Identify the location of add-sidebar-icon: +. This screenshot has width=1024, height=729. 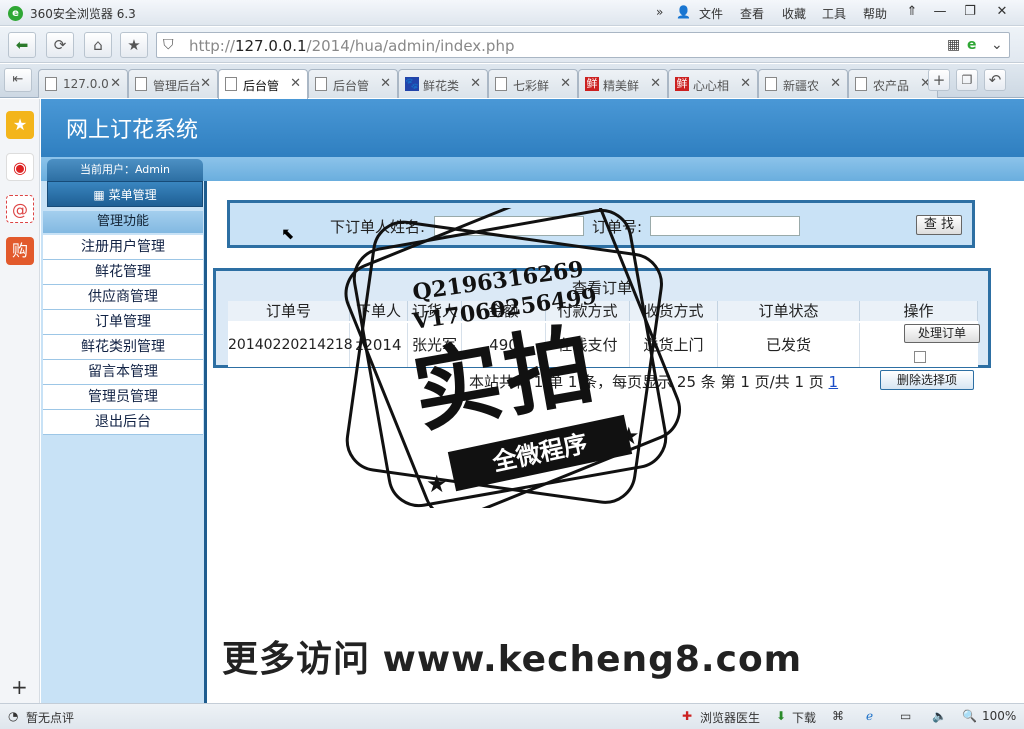
(19, 687).